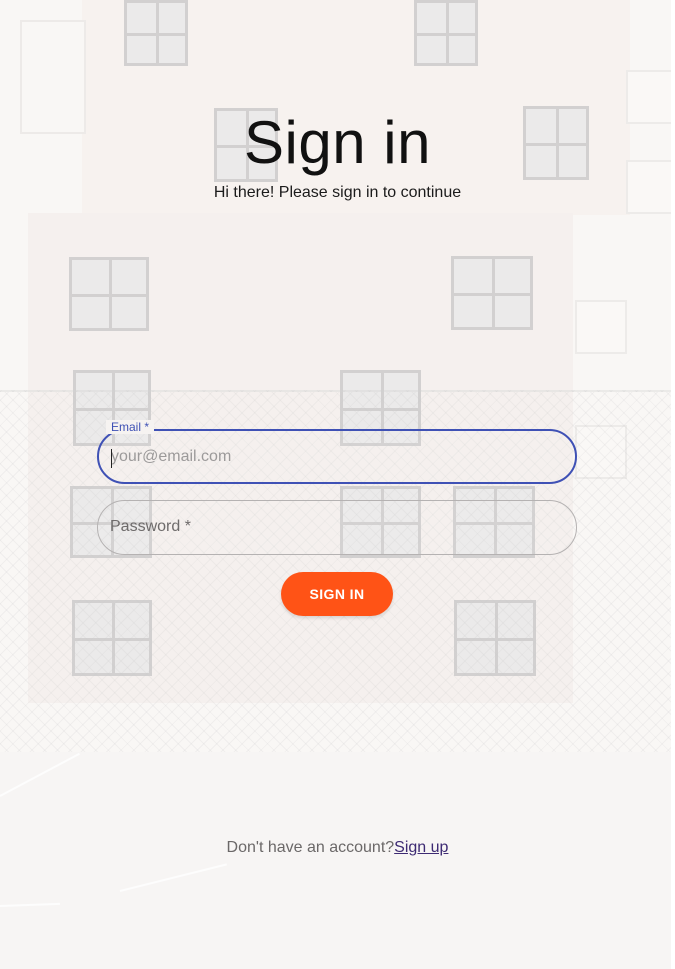 The image size is (675, 969). Describe the element at coordinates (331, 456) in the screenshot. I see `email-input` at that location.